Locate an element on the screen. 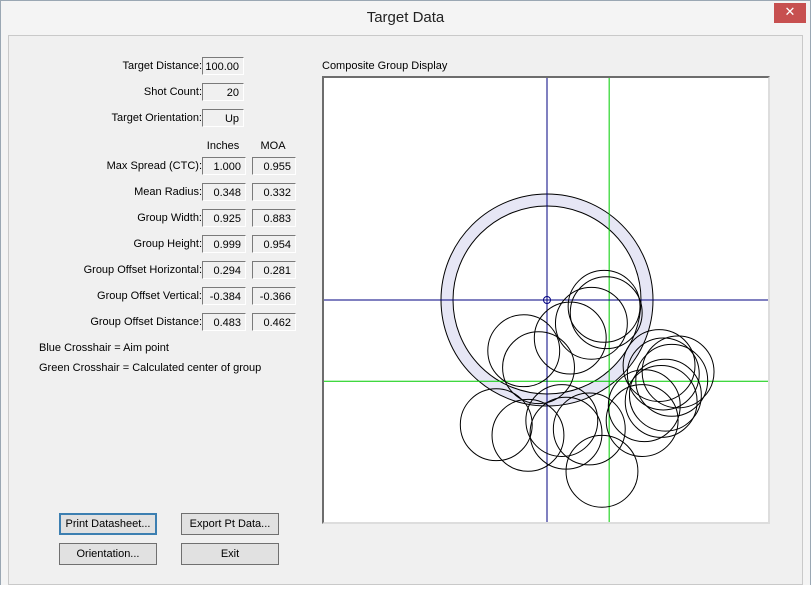  max-spread-moa: 0.955 is located at coordinates (274, 166).